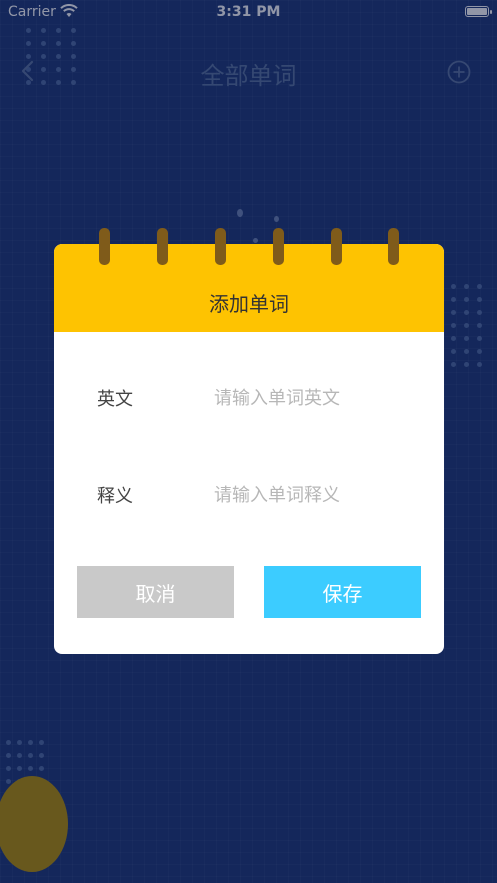 This screenshot has height=883, width=497. I want to click on save-button: 保存, so click(342, 592).